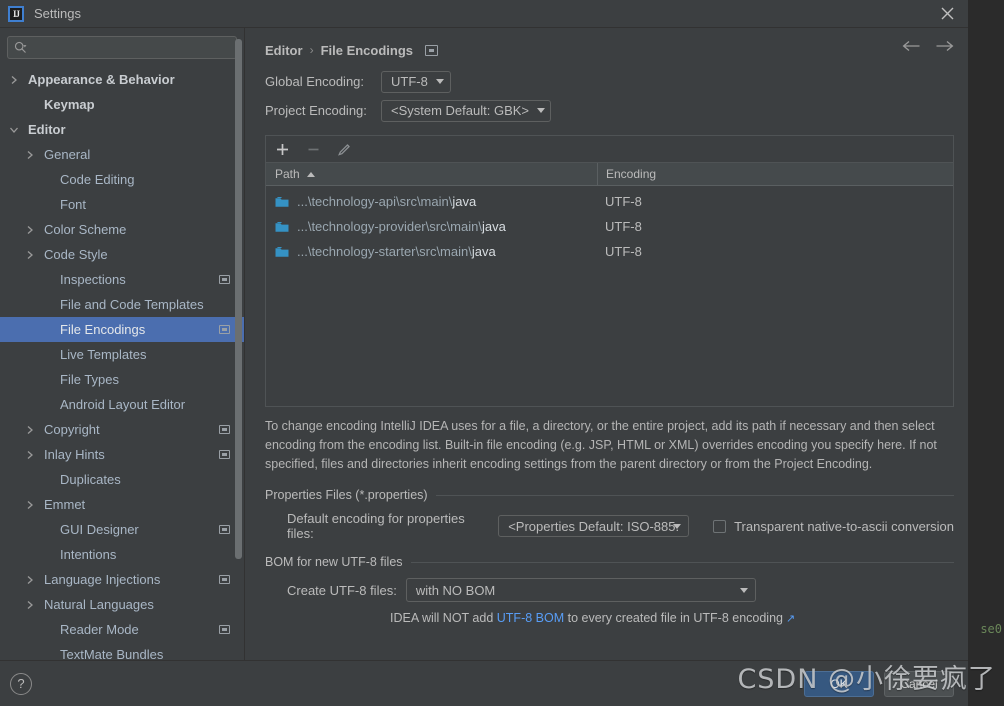 The image size is (1004, 706). Describe the element at coordinates (122, 329) in the screenshot. I see `sidebar-item-file-encodings: File Encodings` at that location.